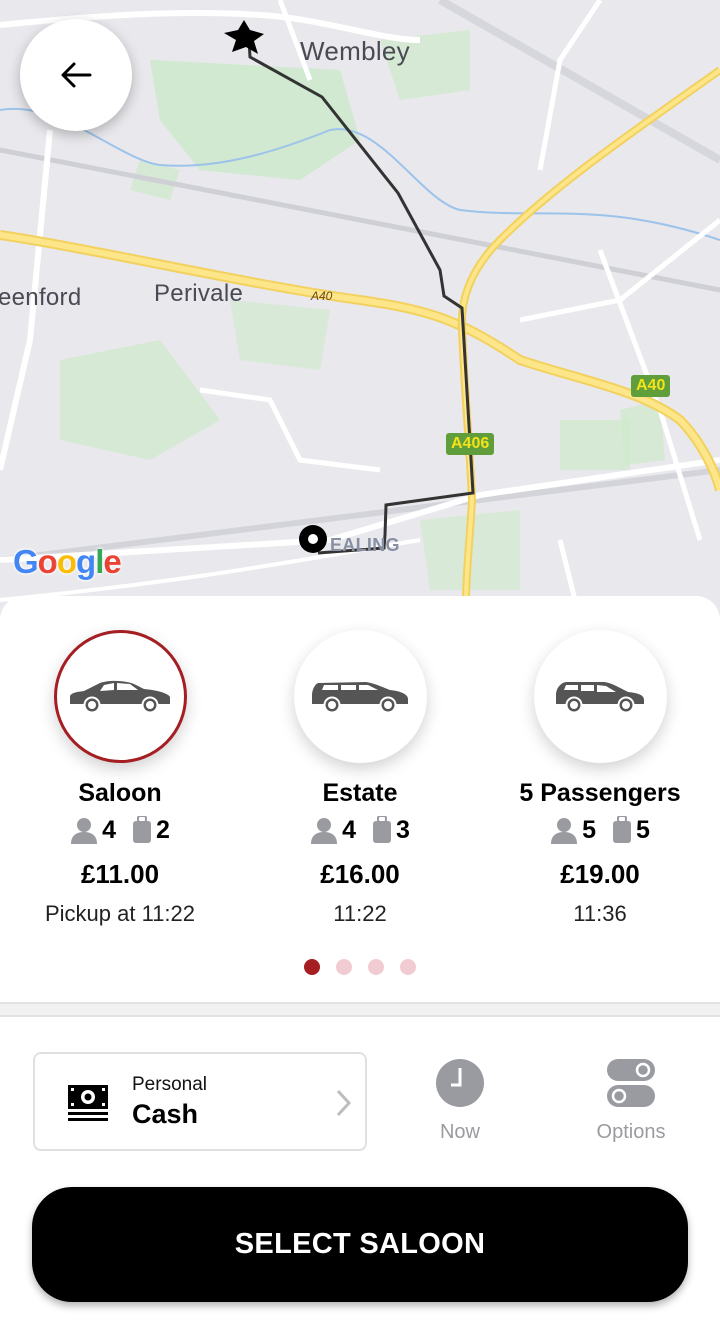  What do you see at coordinates (460, 1083) in the screenshot?
I see `clock-icon` at bounding box center [460, 1083].